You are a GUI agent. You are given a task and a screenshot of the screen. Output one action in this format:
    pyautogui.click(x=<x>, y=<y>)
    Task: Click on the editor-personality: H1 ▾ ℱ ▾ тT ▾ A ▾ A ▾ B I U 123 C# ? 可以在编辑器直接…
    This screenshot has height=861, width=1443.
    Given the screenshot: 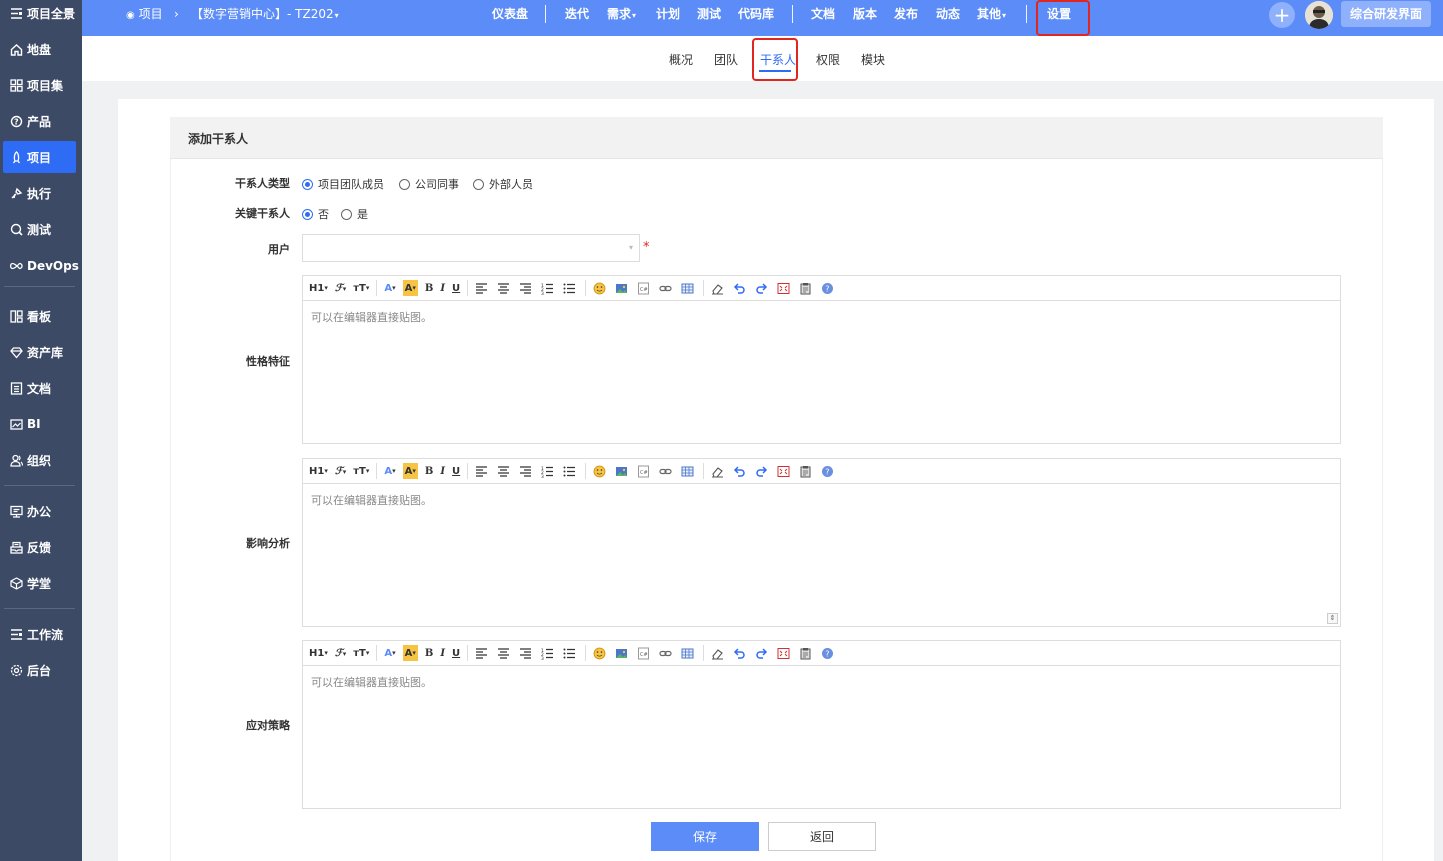 What is the action you would take?
    pyautogui.click(x=821, y=359)
    